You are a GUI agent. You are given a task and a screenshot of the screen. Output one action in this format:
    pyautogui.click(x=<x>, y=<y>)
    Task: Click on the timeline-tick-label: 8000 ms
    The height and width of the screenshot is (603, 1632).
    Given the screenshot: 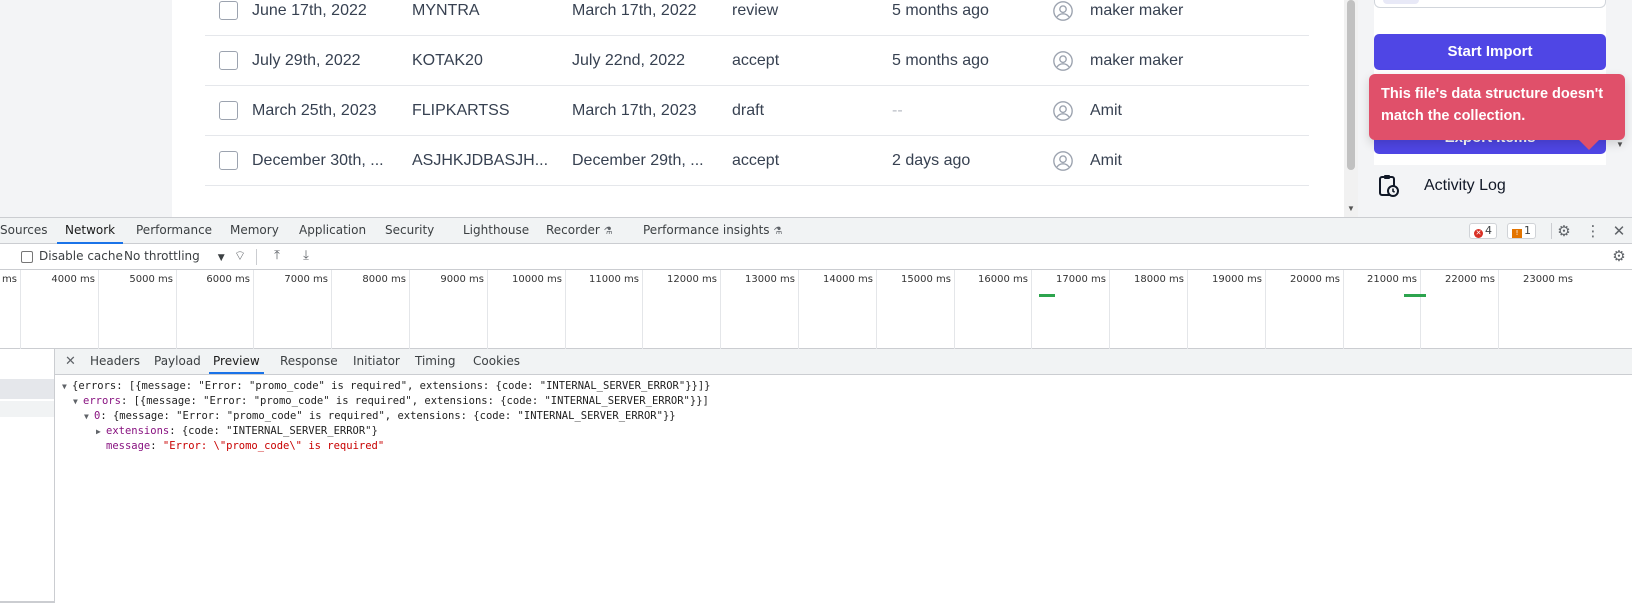 What is the action you would take?
    pyautogui.click(x=384, y=279)
    